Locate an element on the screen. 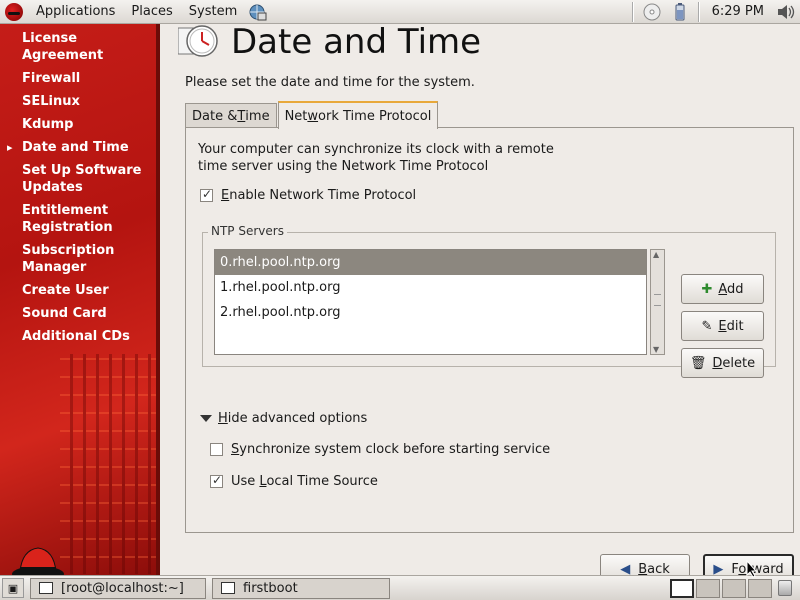 This screenshot has height=600, width=800. redhat-icon is located at coordinates (14, 11).